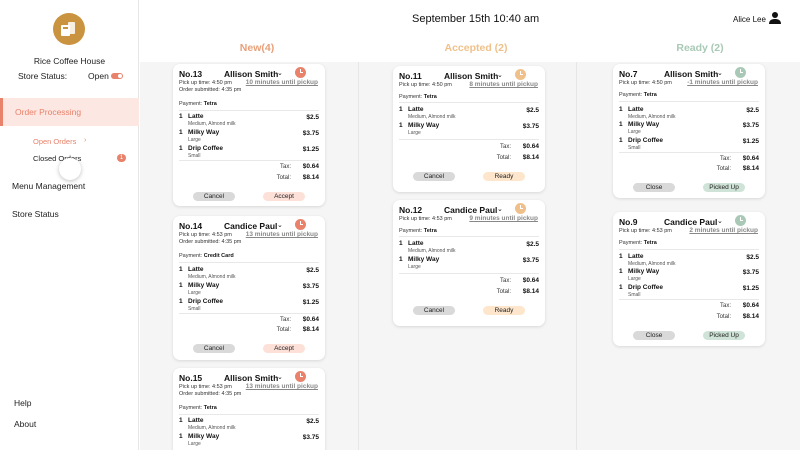  I want to click on nav-order-processing: Order Processing, so click(69, 112).